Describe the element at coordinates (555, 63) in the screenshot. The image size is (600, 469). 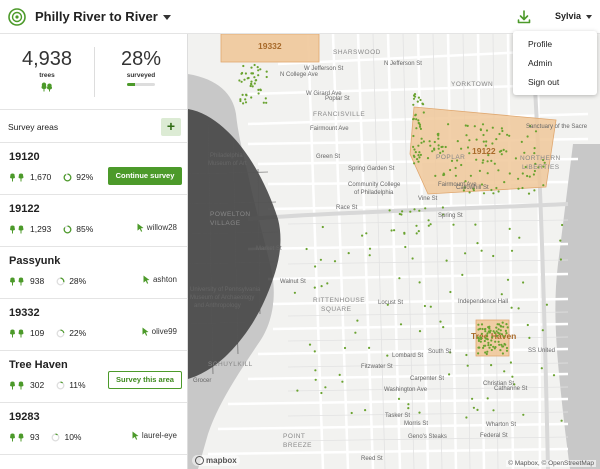
I see `menu-item-admin: Admin` at that location.